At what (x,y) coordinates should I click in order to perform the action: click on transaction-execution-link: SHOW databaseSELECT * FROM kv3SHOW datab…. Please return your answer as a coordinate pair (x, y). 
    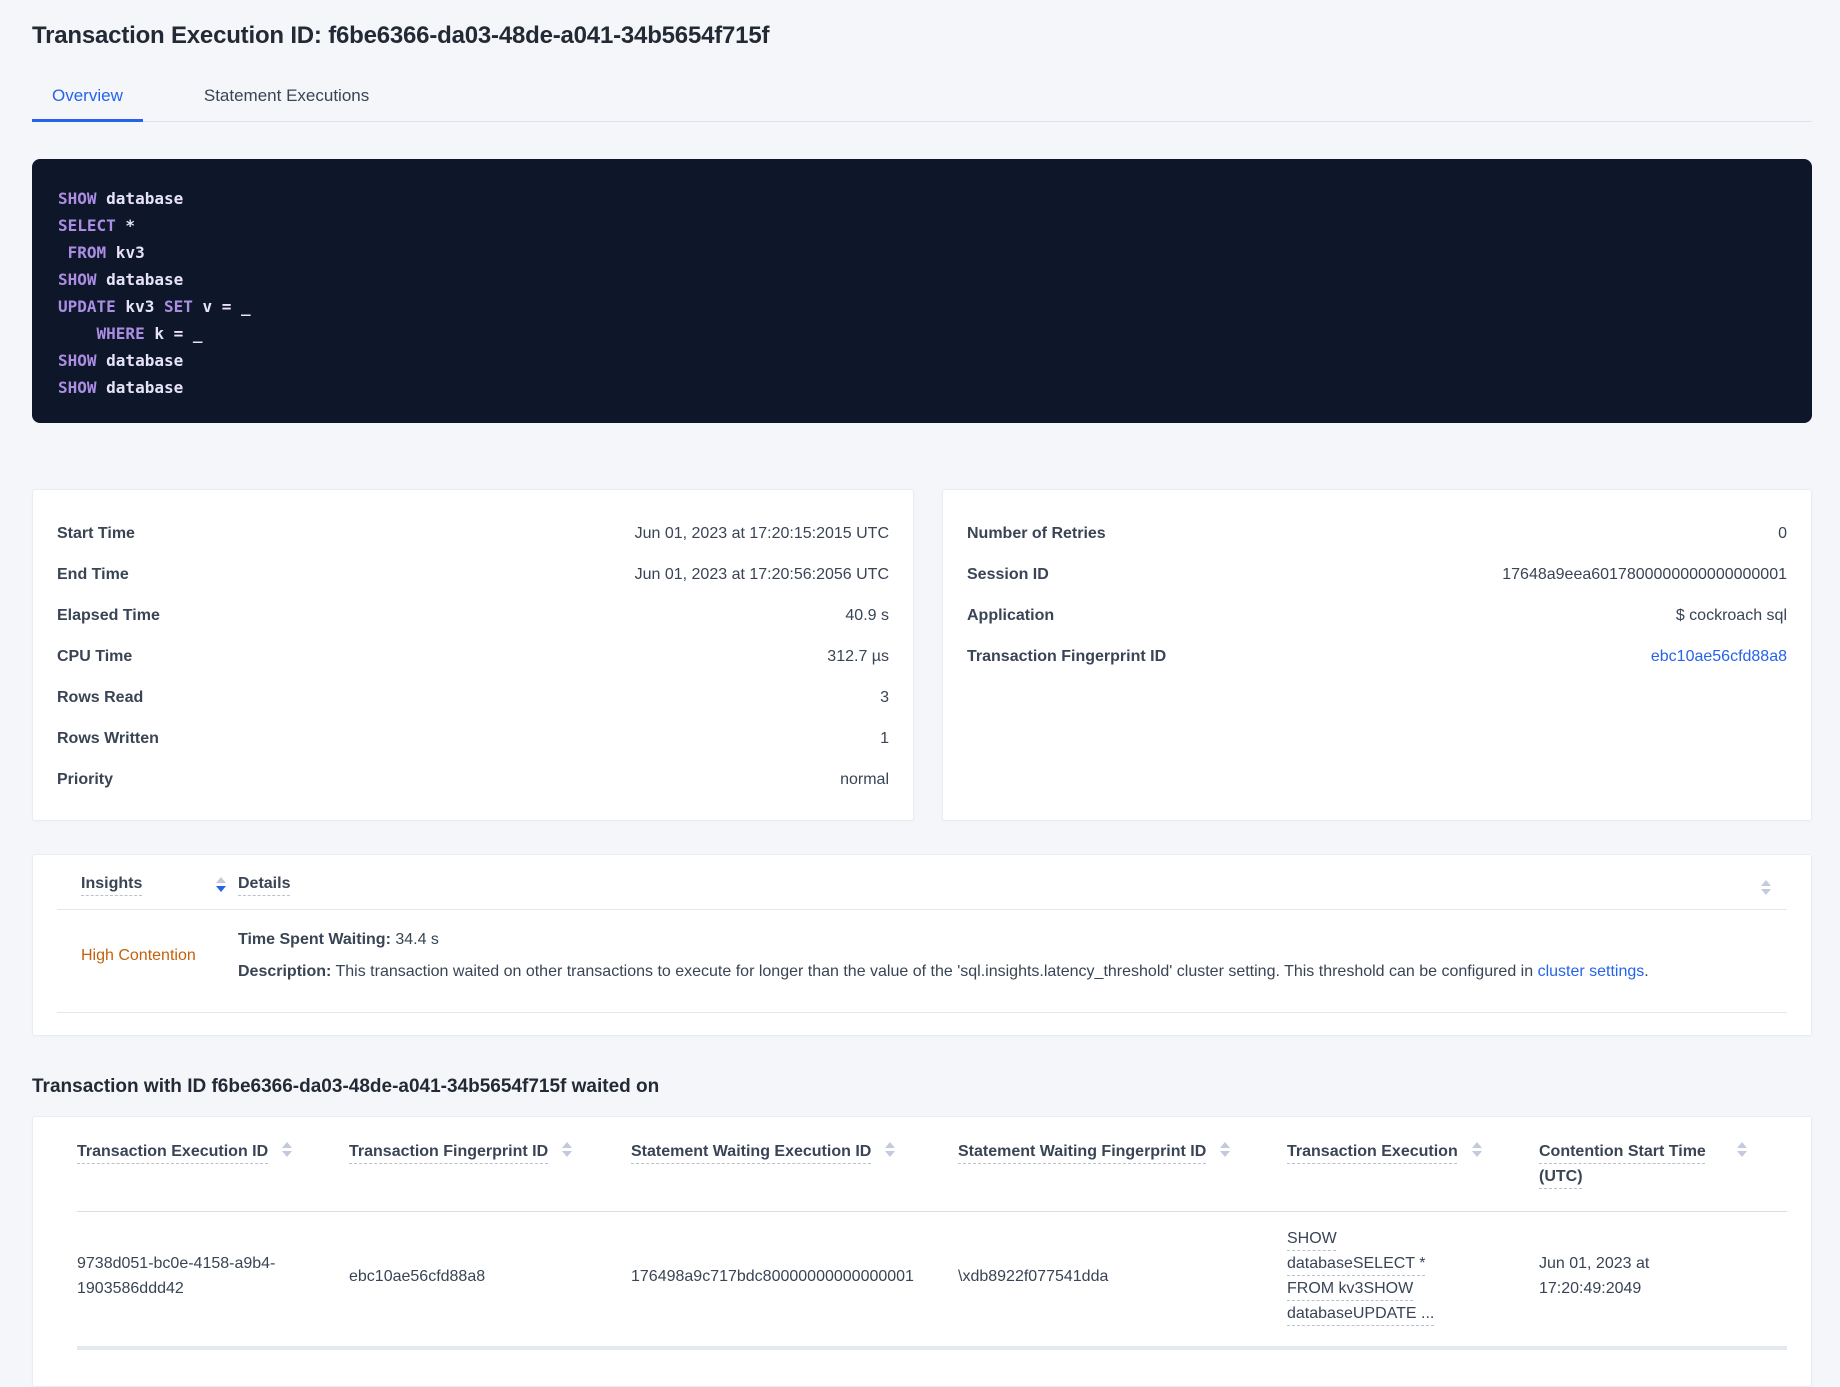
    Looking at the image, I should click on (1360, 1276).